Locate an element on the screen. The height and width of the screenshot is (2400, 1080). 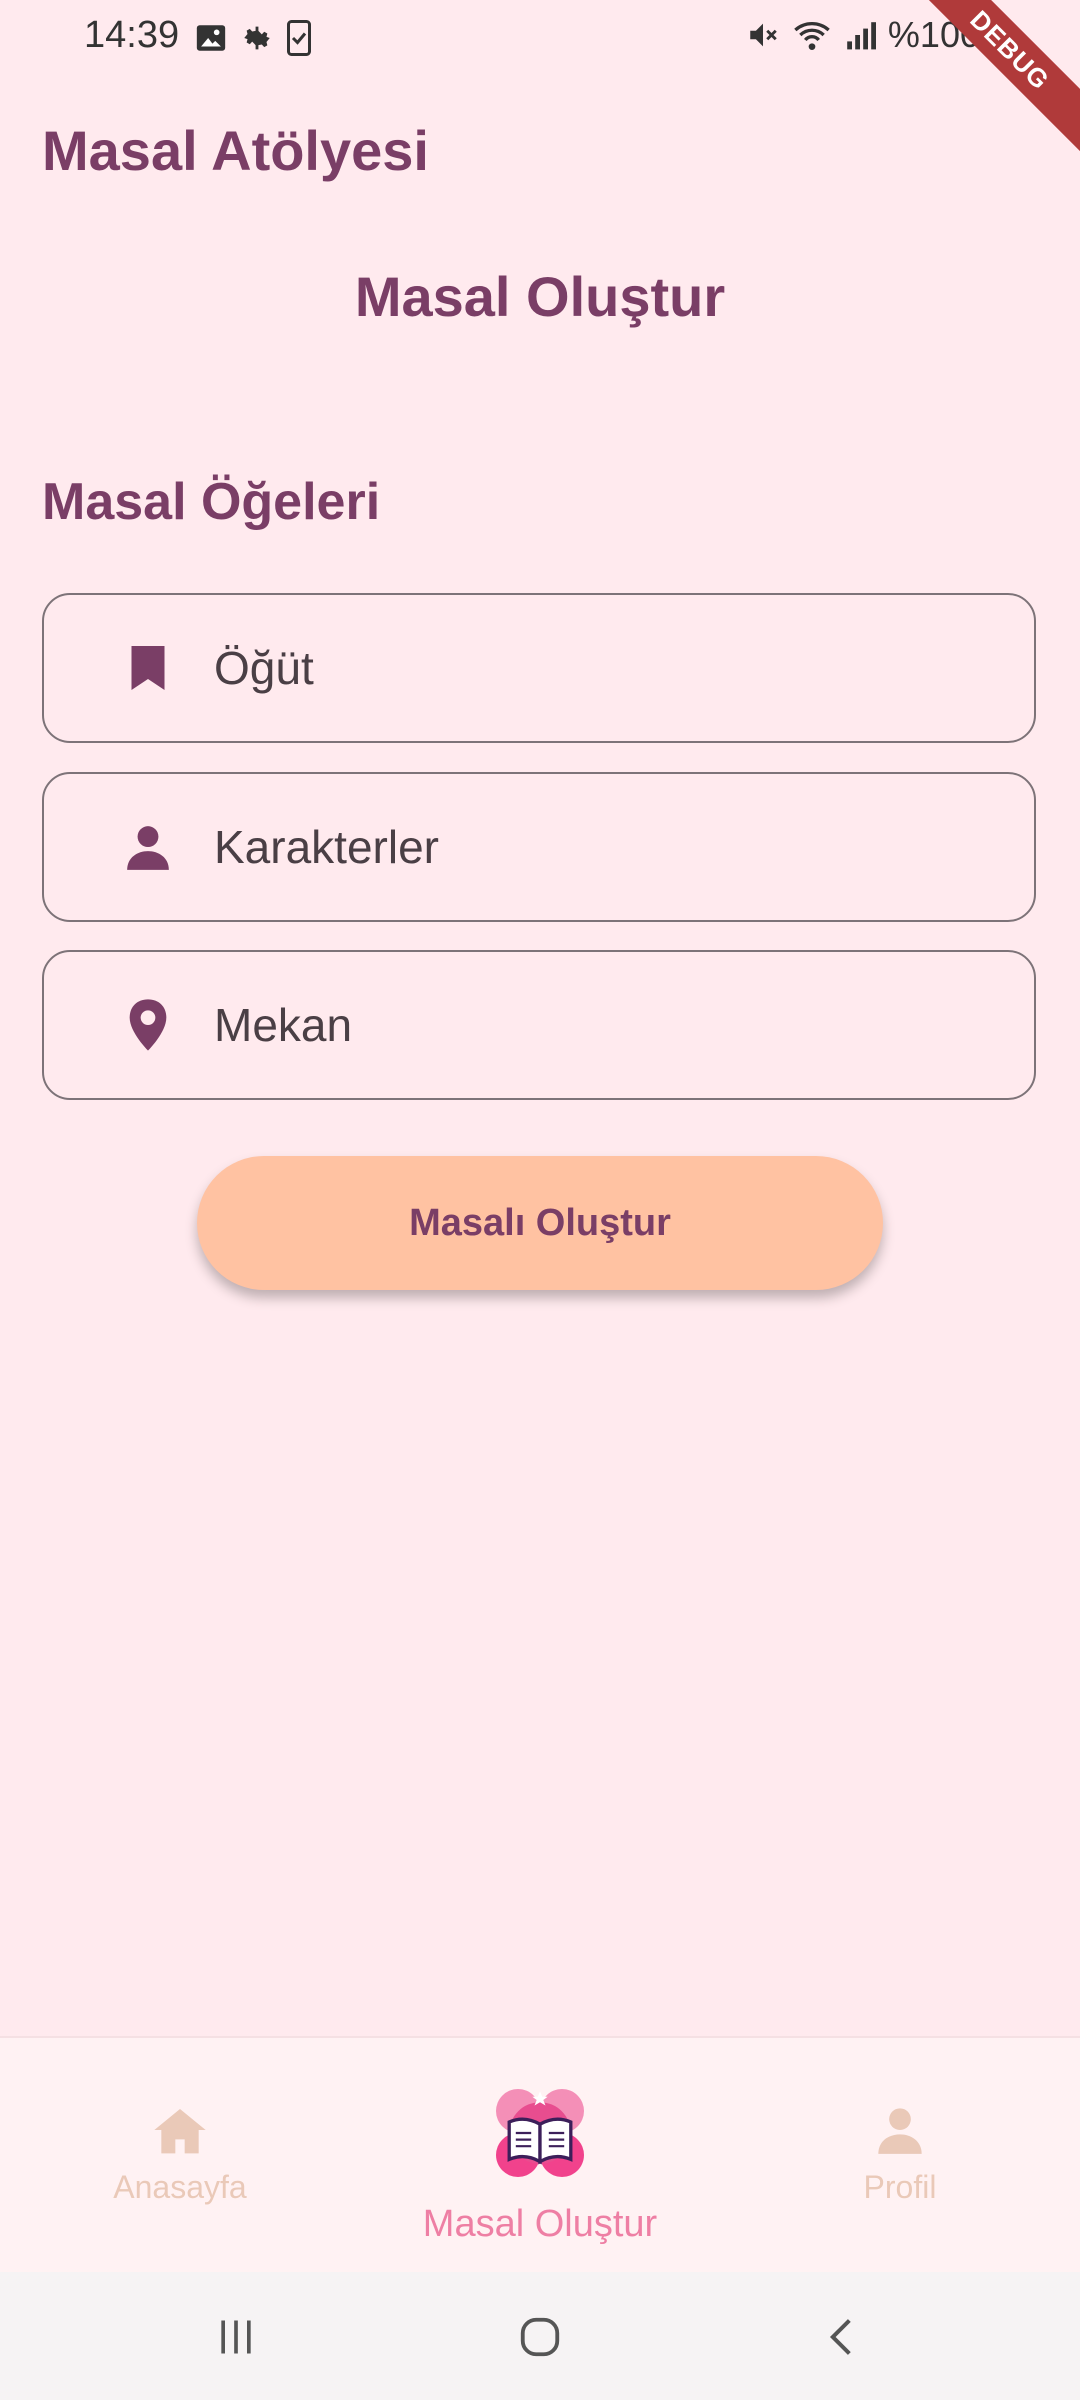
page-title: Masal Oluştur is located at coordinates (540, 296).